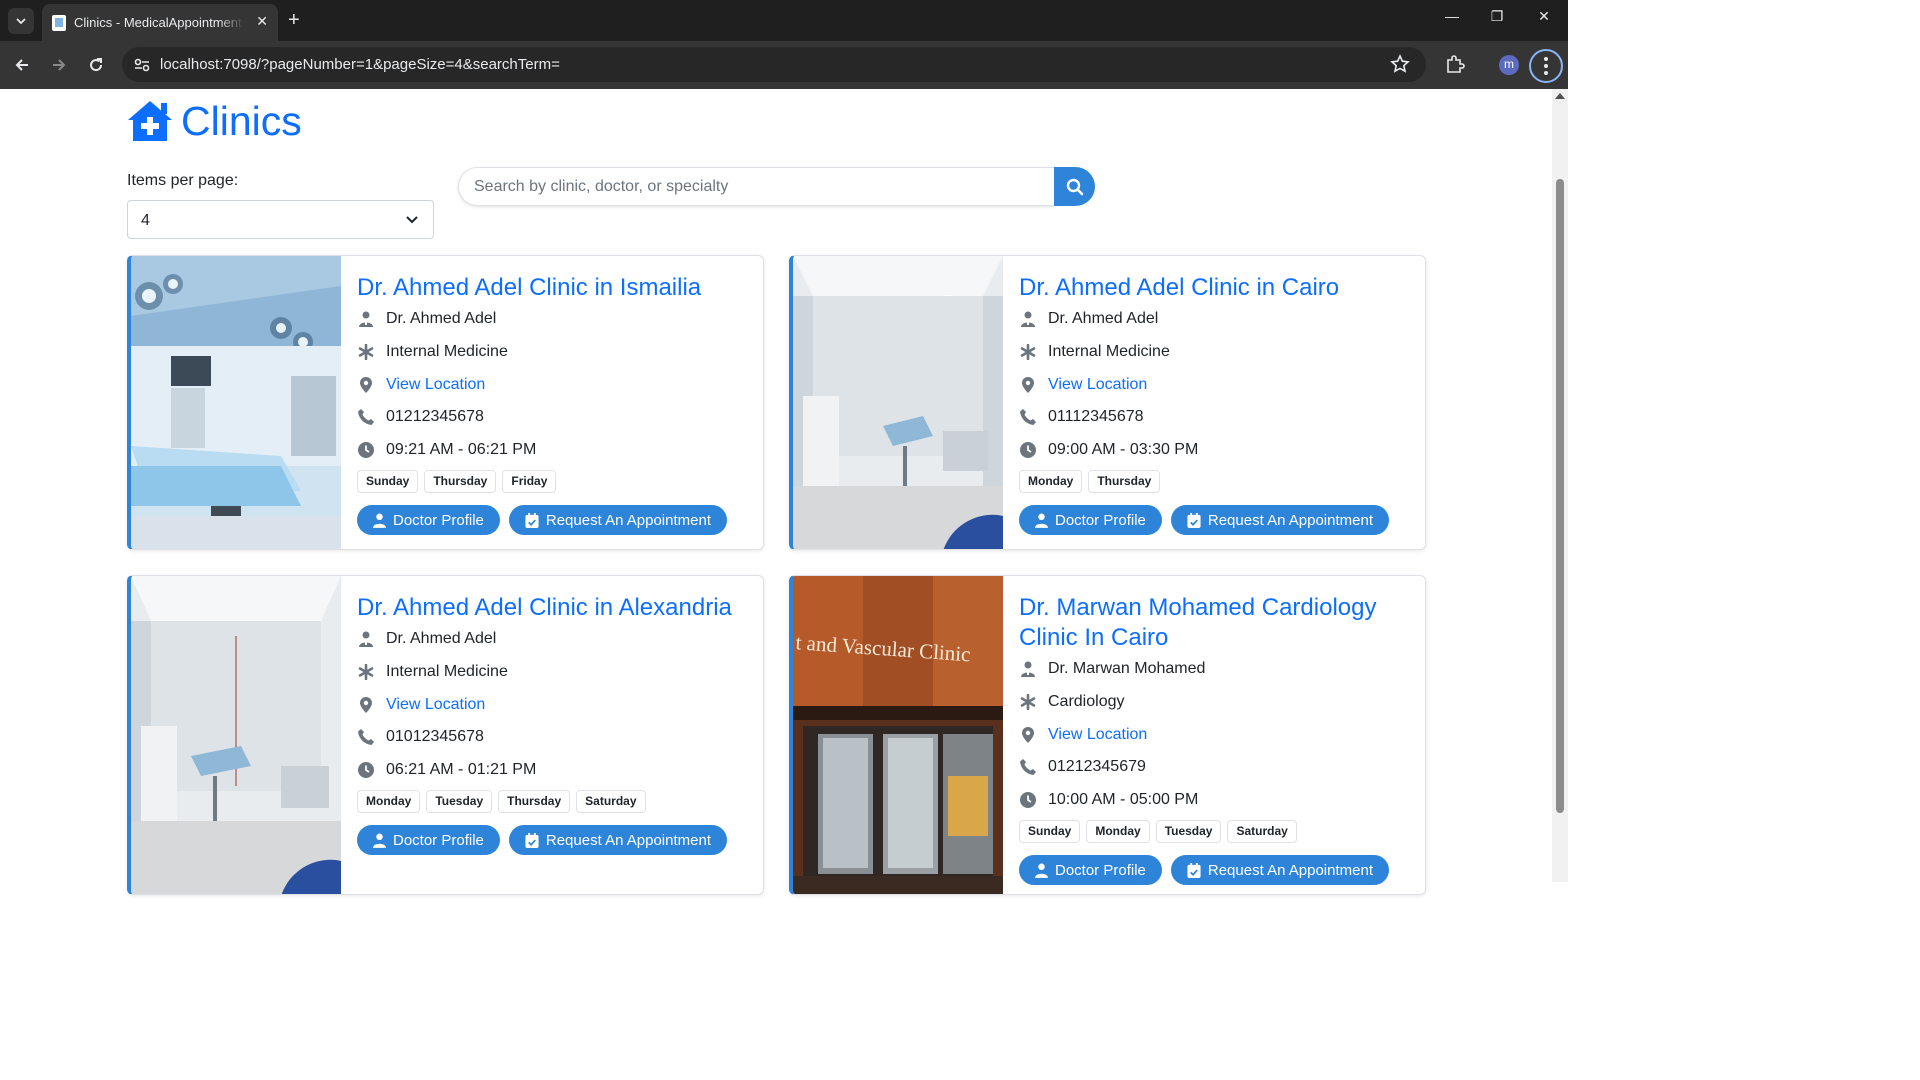 This screenshot has width=1920, height=1080. What do you see at coordinates (555, 704) in the screenshot?
I see `location-row: View Location` at bounding box center [555, 704].